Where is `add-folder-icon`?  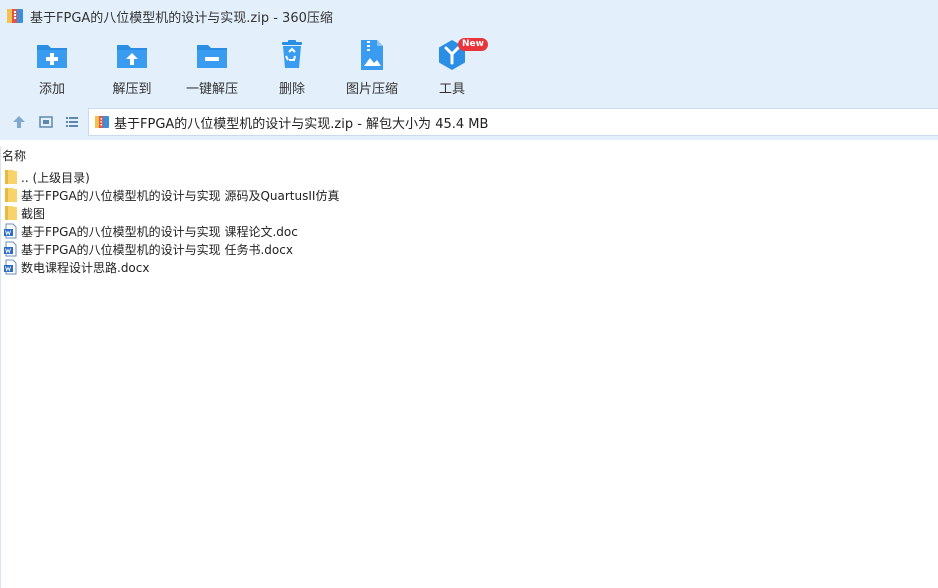
add-folder-icon is located at coordinates (52, 56).